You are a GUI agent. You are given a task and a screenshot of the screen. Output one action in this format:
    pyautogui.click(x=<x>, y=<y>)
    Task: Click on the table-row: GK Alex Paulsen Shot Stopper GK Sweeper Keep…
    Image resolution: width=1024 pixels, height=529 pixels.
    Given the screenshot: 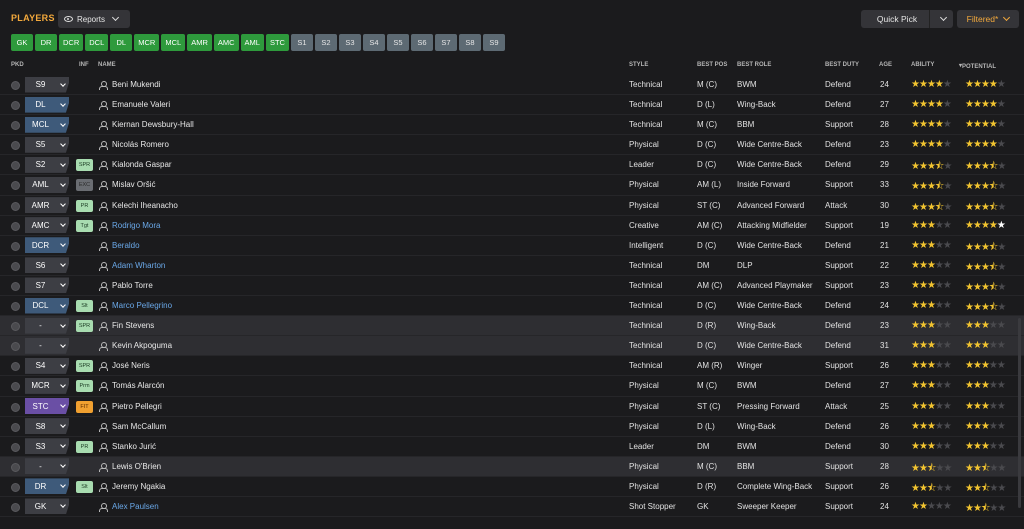 What is the action you would take?
    pyautogui.click(x=512, y=507)
    